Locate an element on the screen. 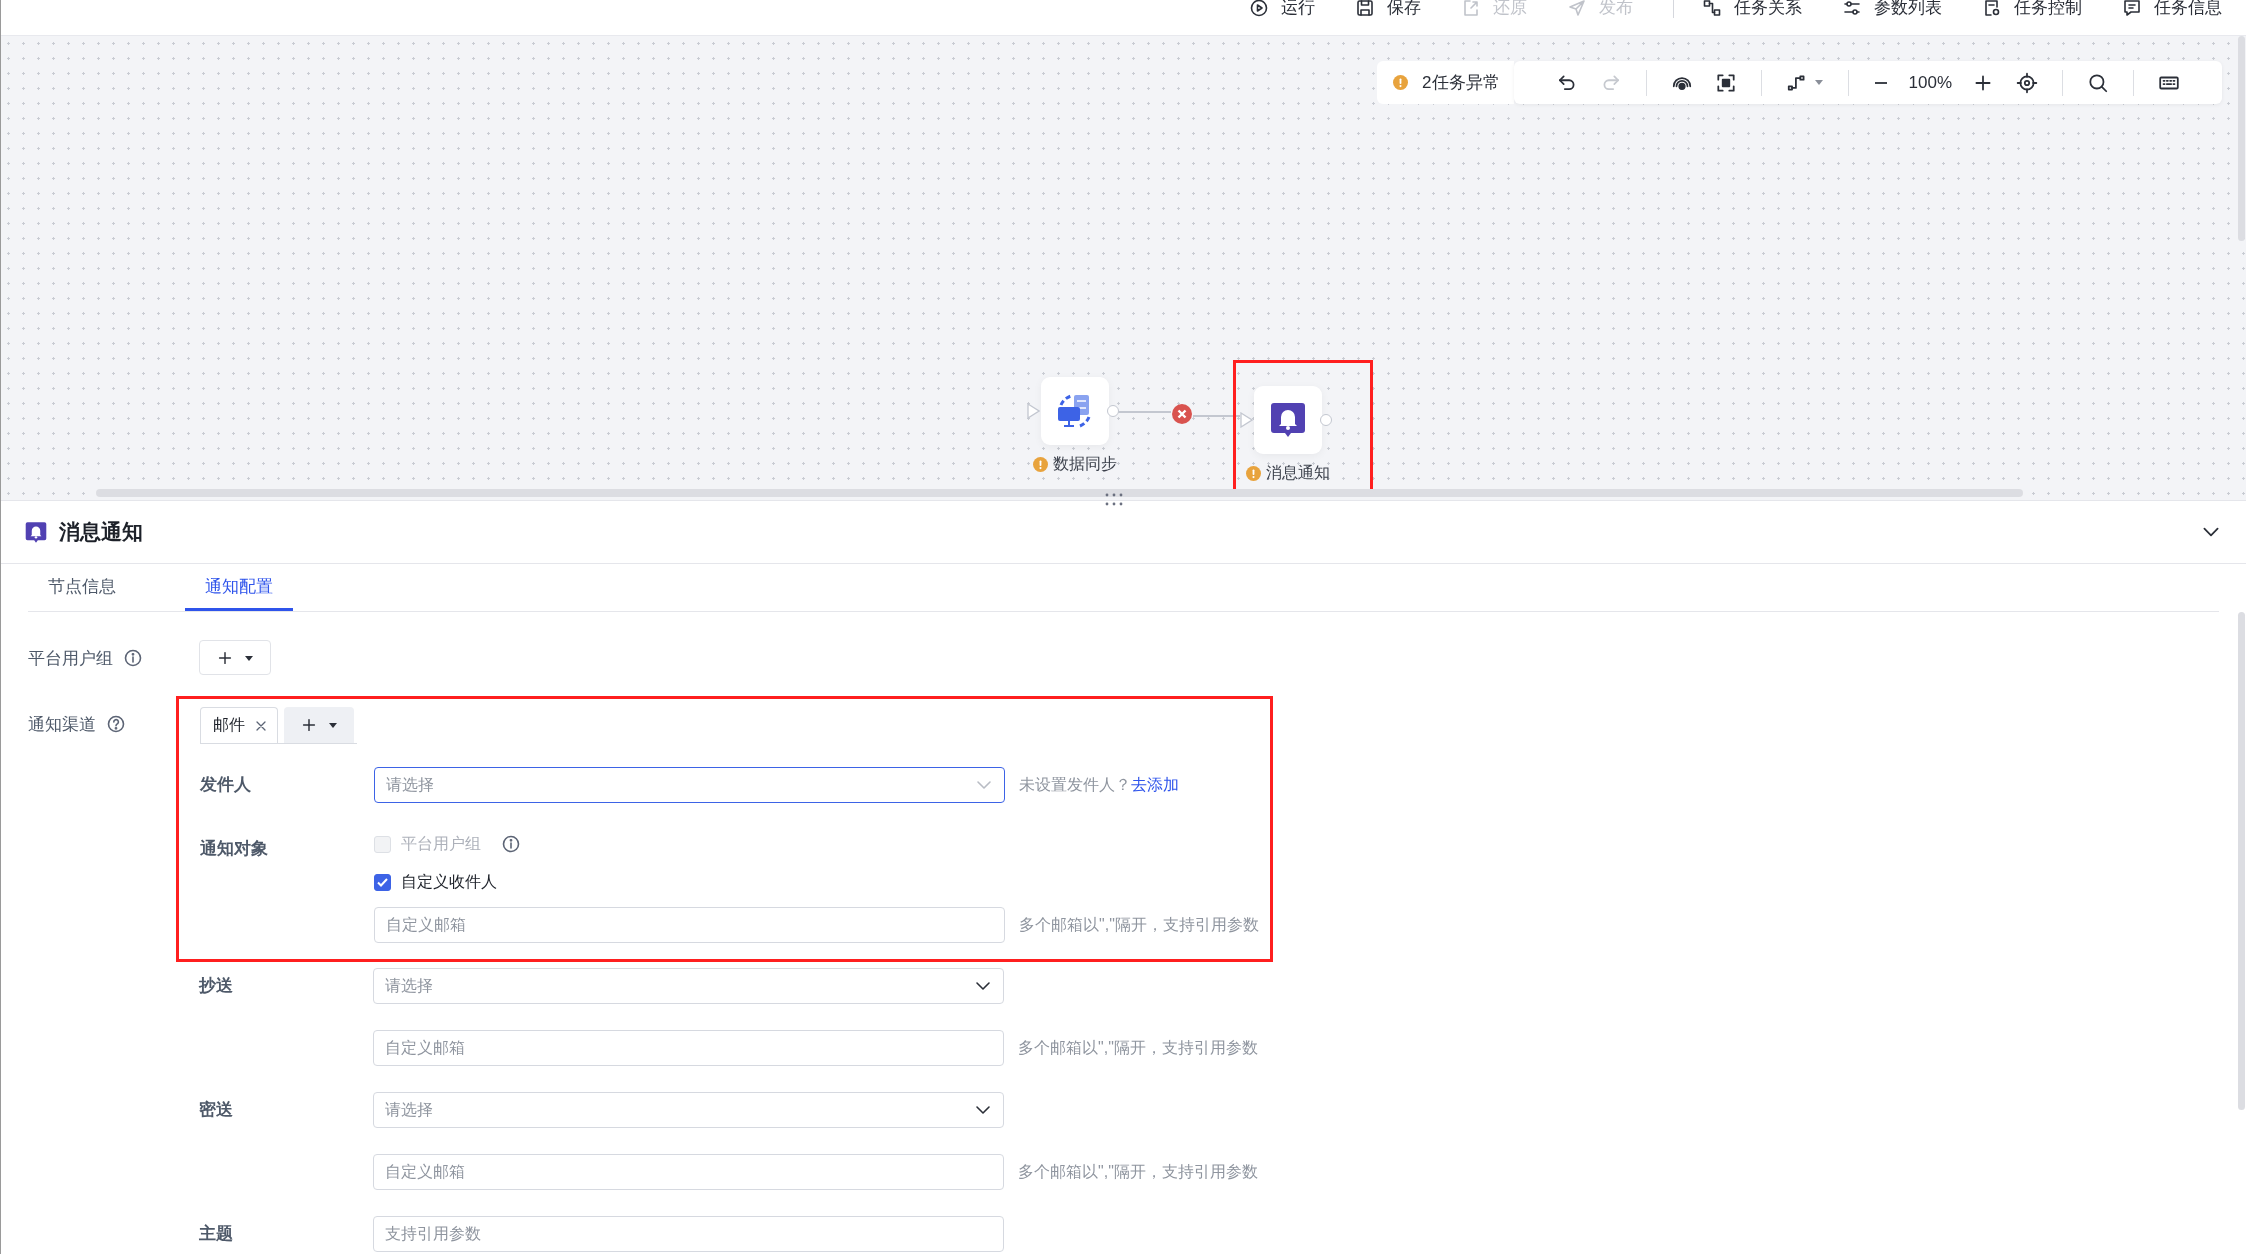 The image size is (2246, 1254). crosshair-icon is located at coordinates (2027, 82).